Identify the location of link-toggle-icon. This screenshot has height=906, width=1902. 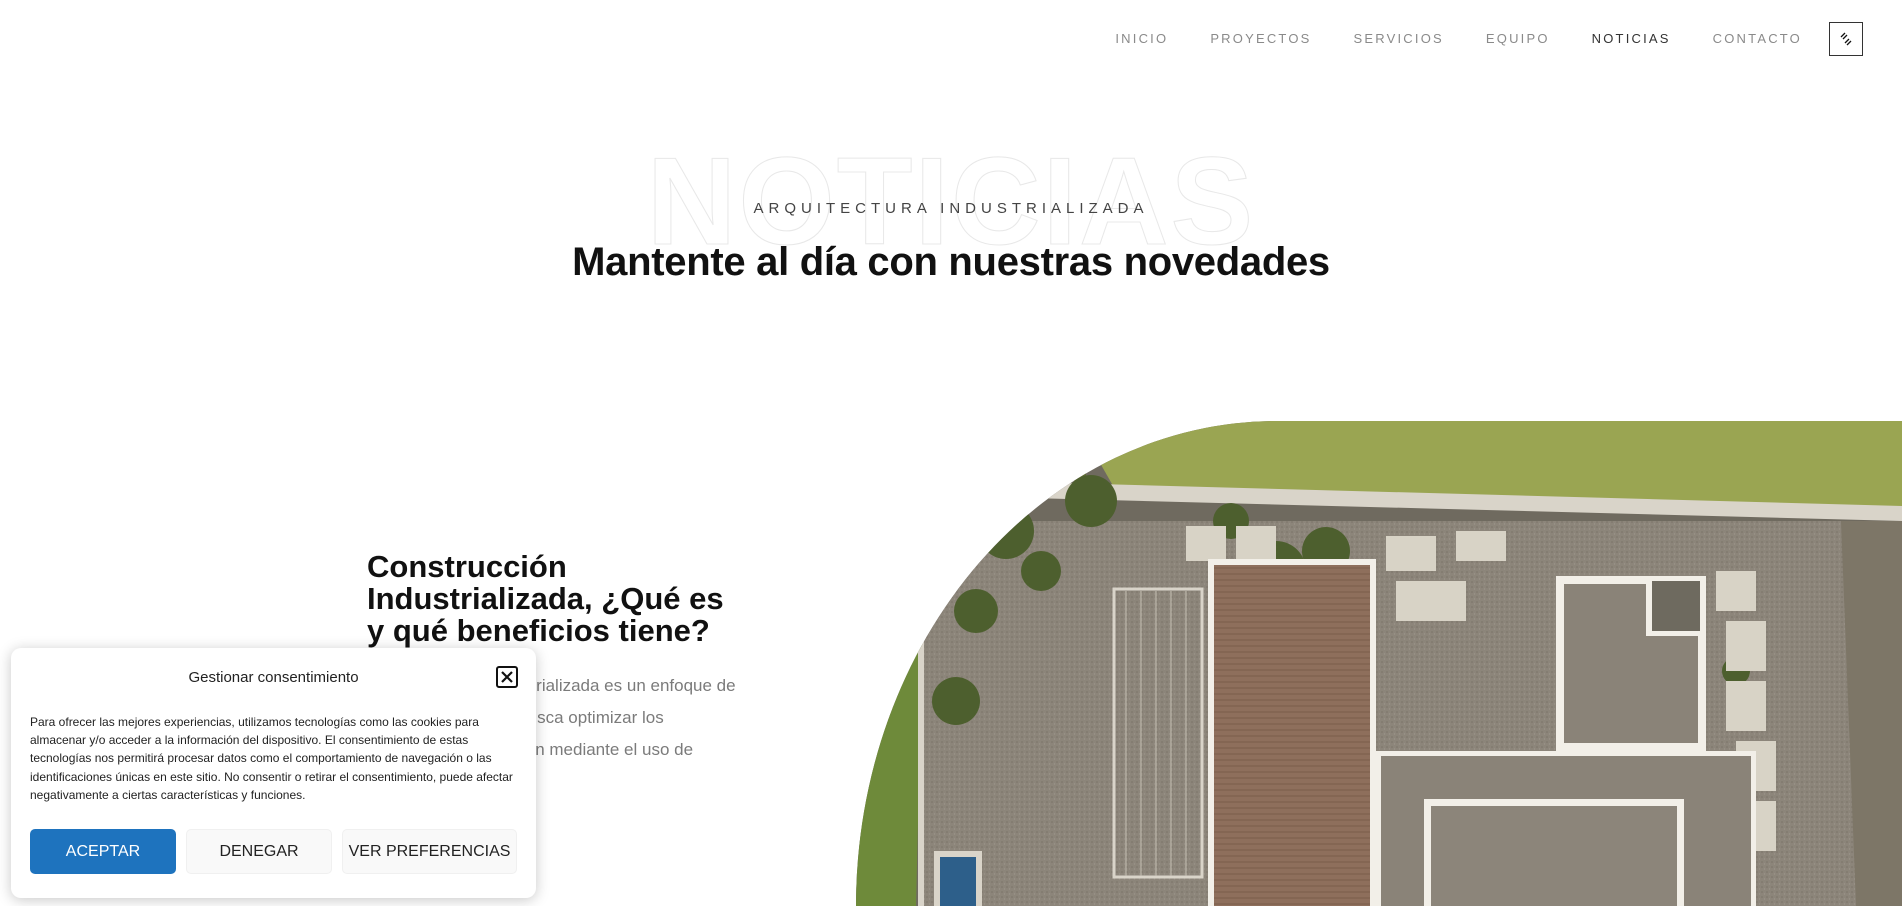
(1846, 39).